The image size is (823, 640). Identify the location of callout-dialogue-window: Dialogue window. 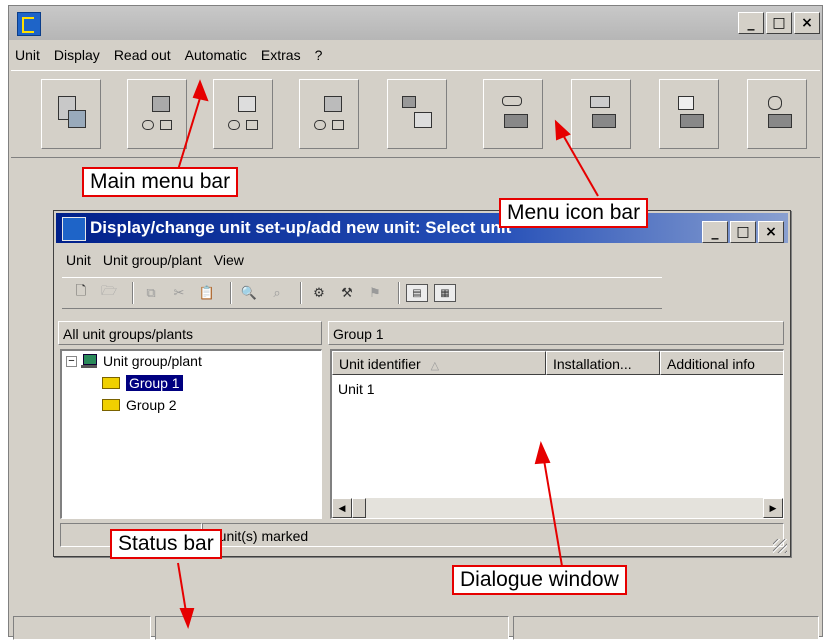
(539, 580).